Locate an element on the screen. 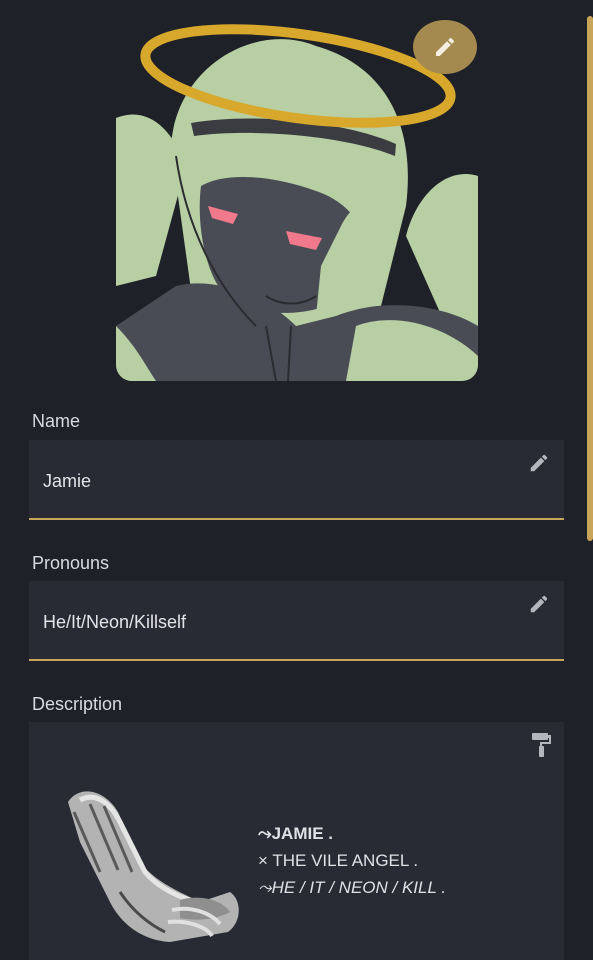  name-label: Name is located at coordinates (56, 421).